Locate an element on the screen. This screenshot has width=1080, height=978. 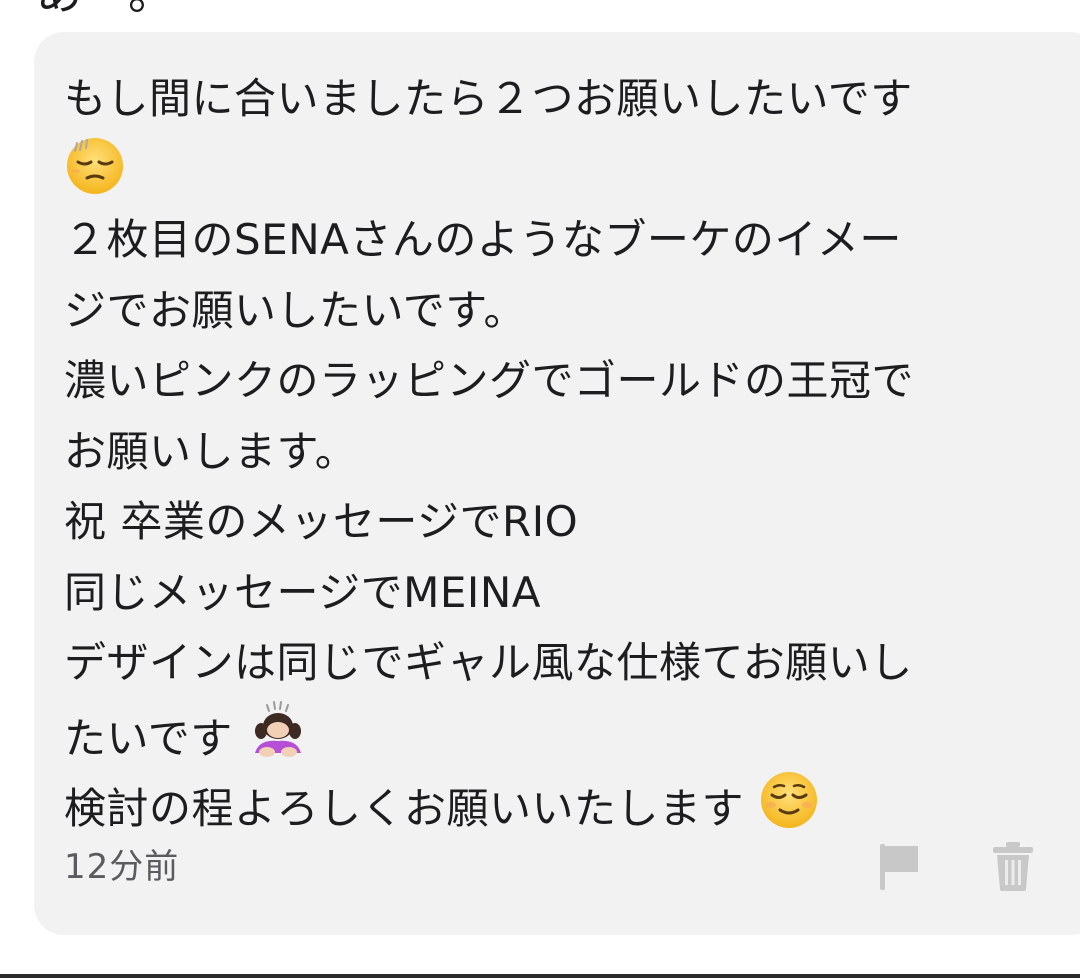
comment-line-text: たいです is located at coordinates (148, 738).